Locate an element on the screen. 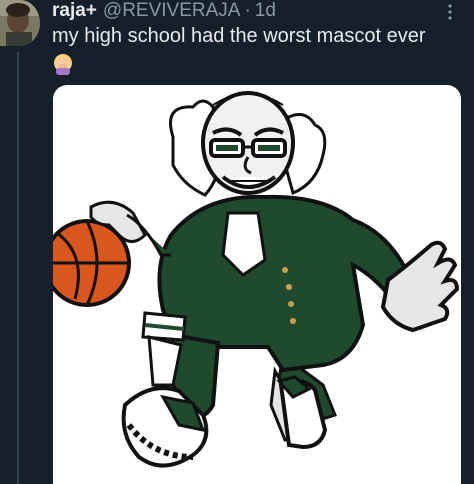 The width and height of the screenshot is (474, 484). author-handle: @REVIVERAJA is located at coordinates (172, 11).